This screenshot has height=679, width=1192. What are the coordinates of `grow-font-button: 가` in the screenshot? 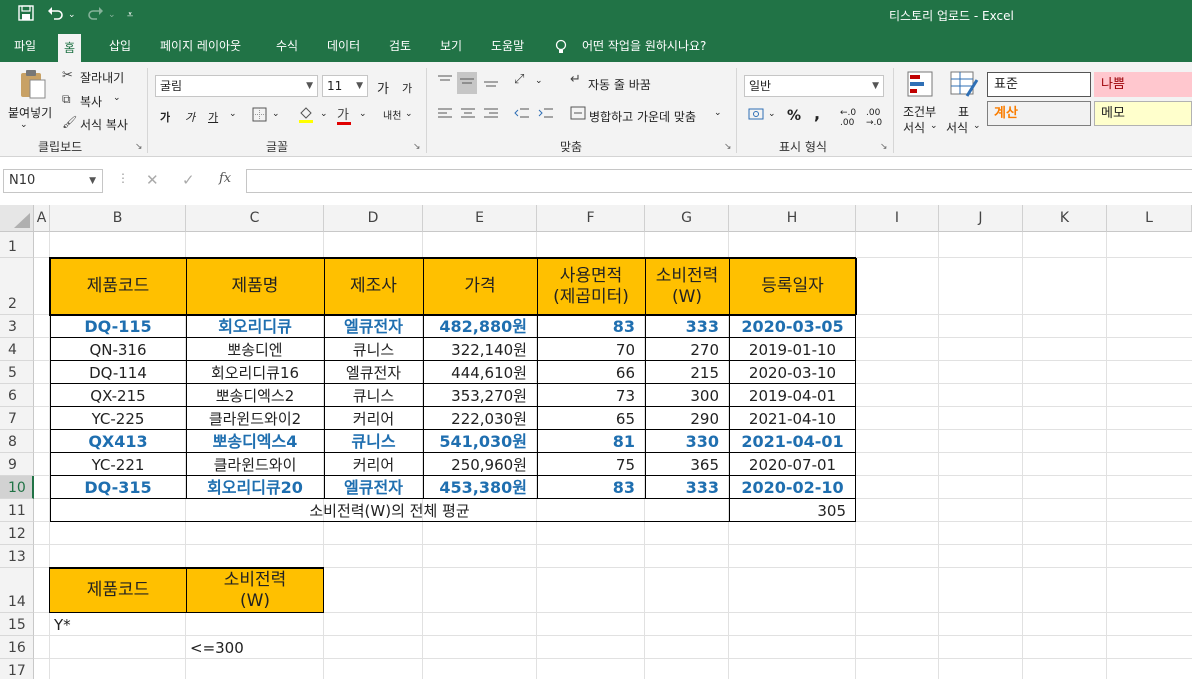 It's located at (383, 87).